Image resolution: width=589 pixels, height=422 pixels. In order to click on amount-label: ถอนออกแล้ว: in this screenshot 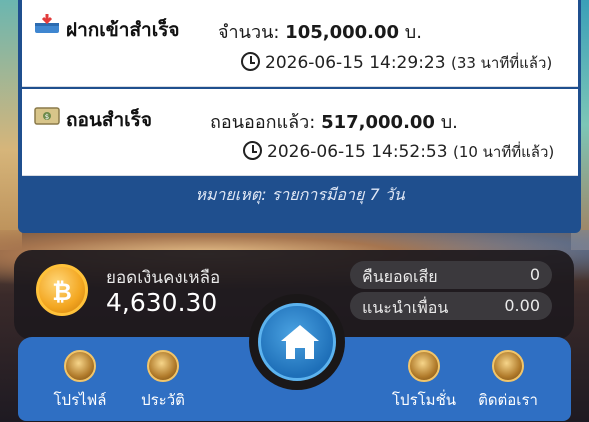, I will do `click(263, 122)`.